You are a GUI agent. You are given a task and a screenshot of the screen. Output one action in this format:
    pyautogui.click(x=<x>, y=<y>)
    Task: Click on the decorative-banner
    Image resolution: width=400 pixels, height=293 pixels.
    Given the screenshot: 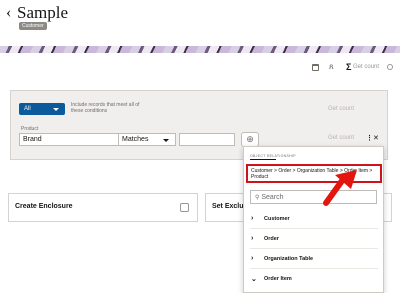 What is the action you would take?
    pyautogui.click(x=200, y=49)
    